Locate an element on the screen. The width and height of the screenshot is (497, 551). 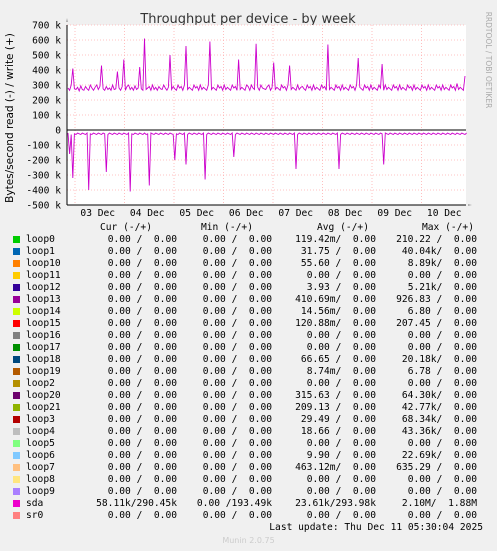
legend-max: 2.10M/ 1.88M is located at coordinates (439, 503).